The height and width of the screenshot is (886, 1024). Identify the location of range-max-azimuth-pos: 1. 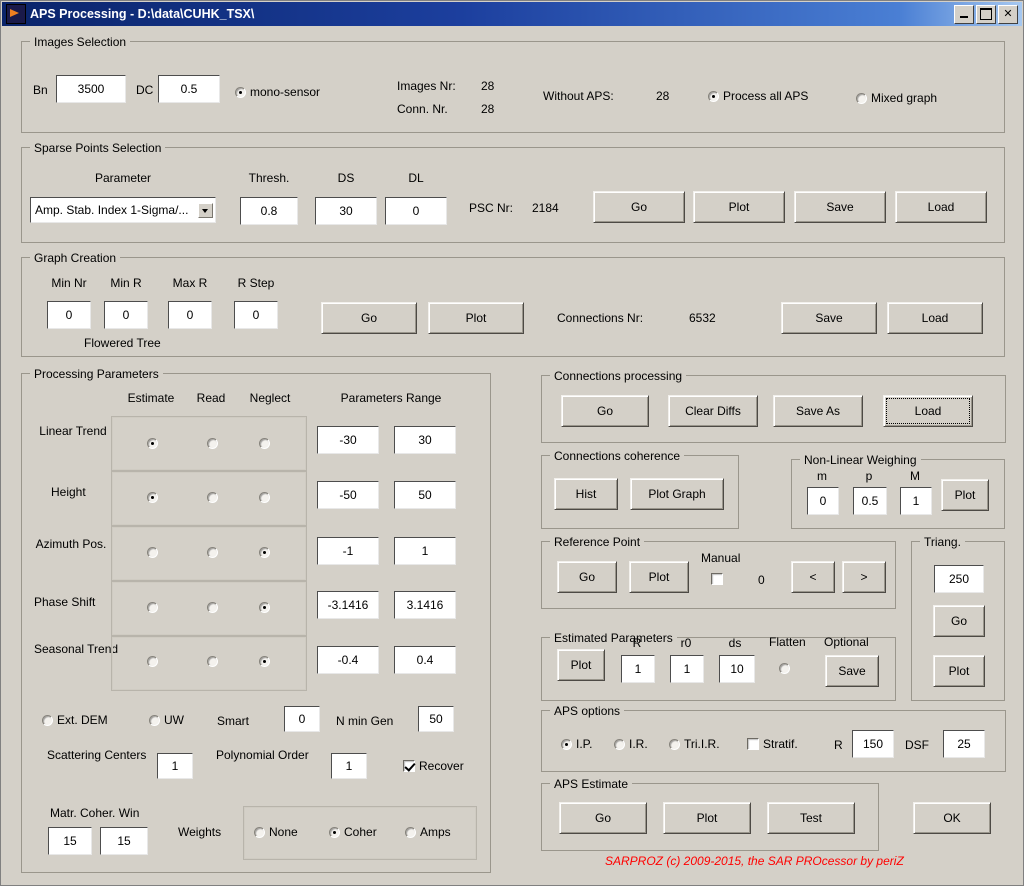
(425, 551).